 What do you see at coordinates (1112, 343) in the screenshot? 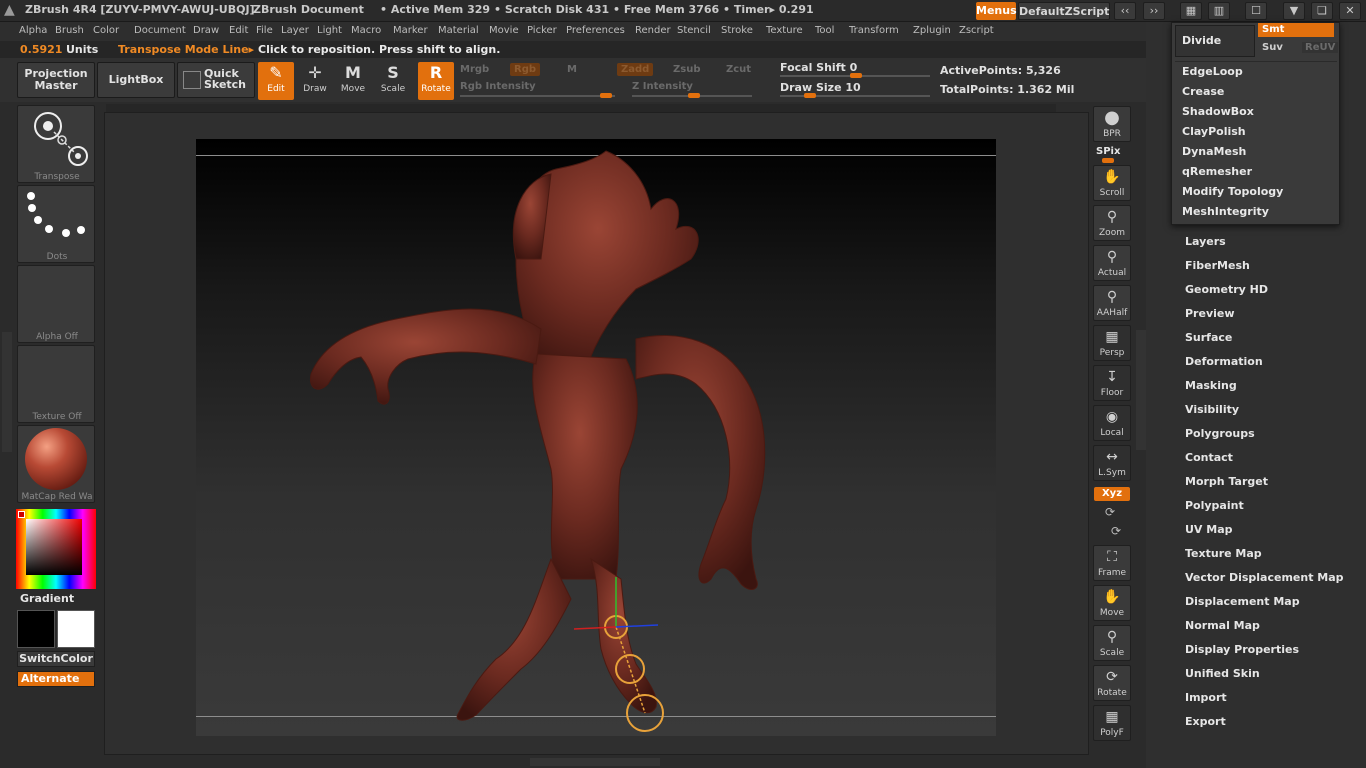
I see `persp-button: ▦ Persp` at bounding box center [1112, 343].